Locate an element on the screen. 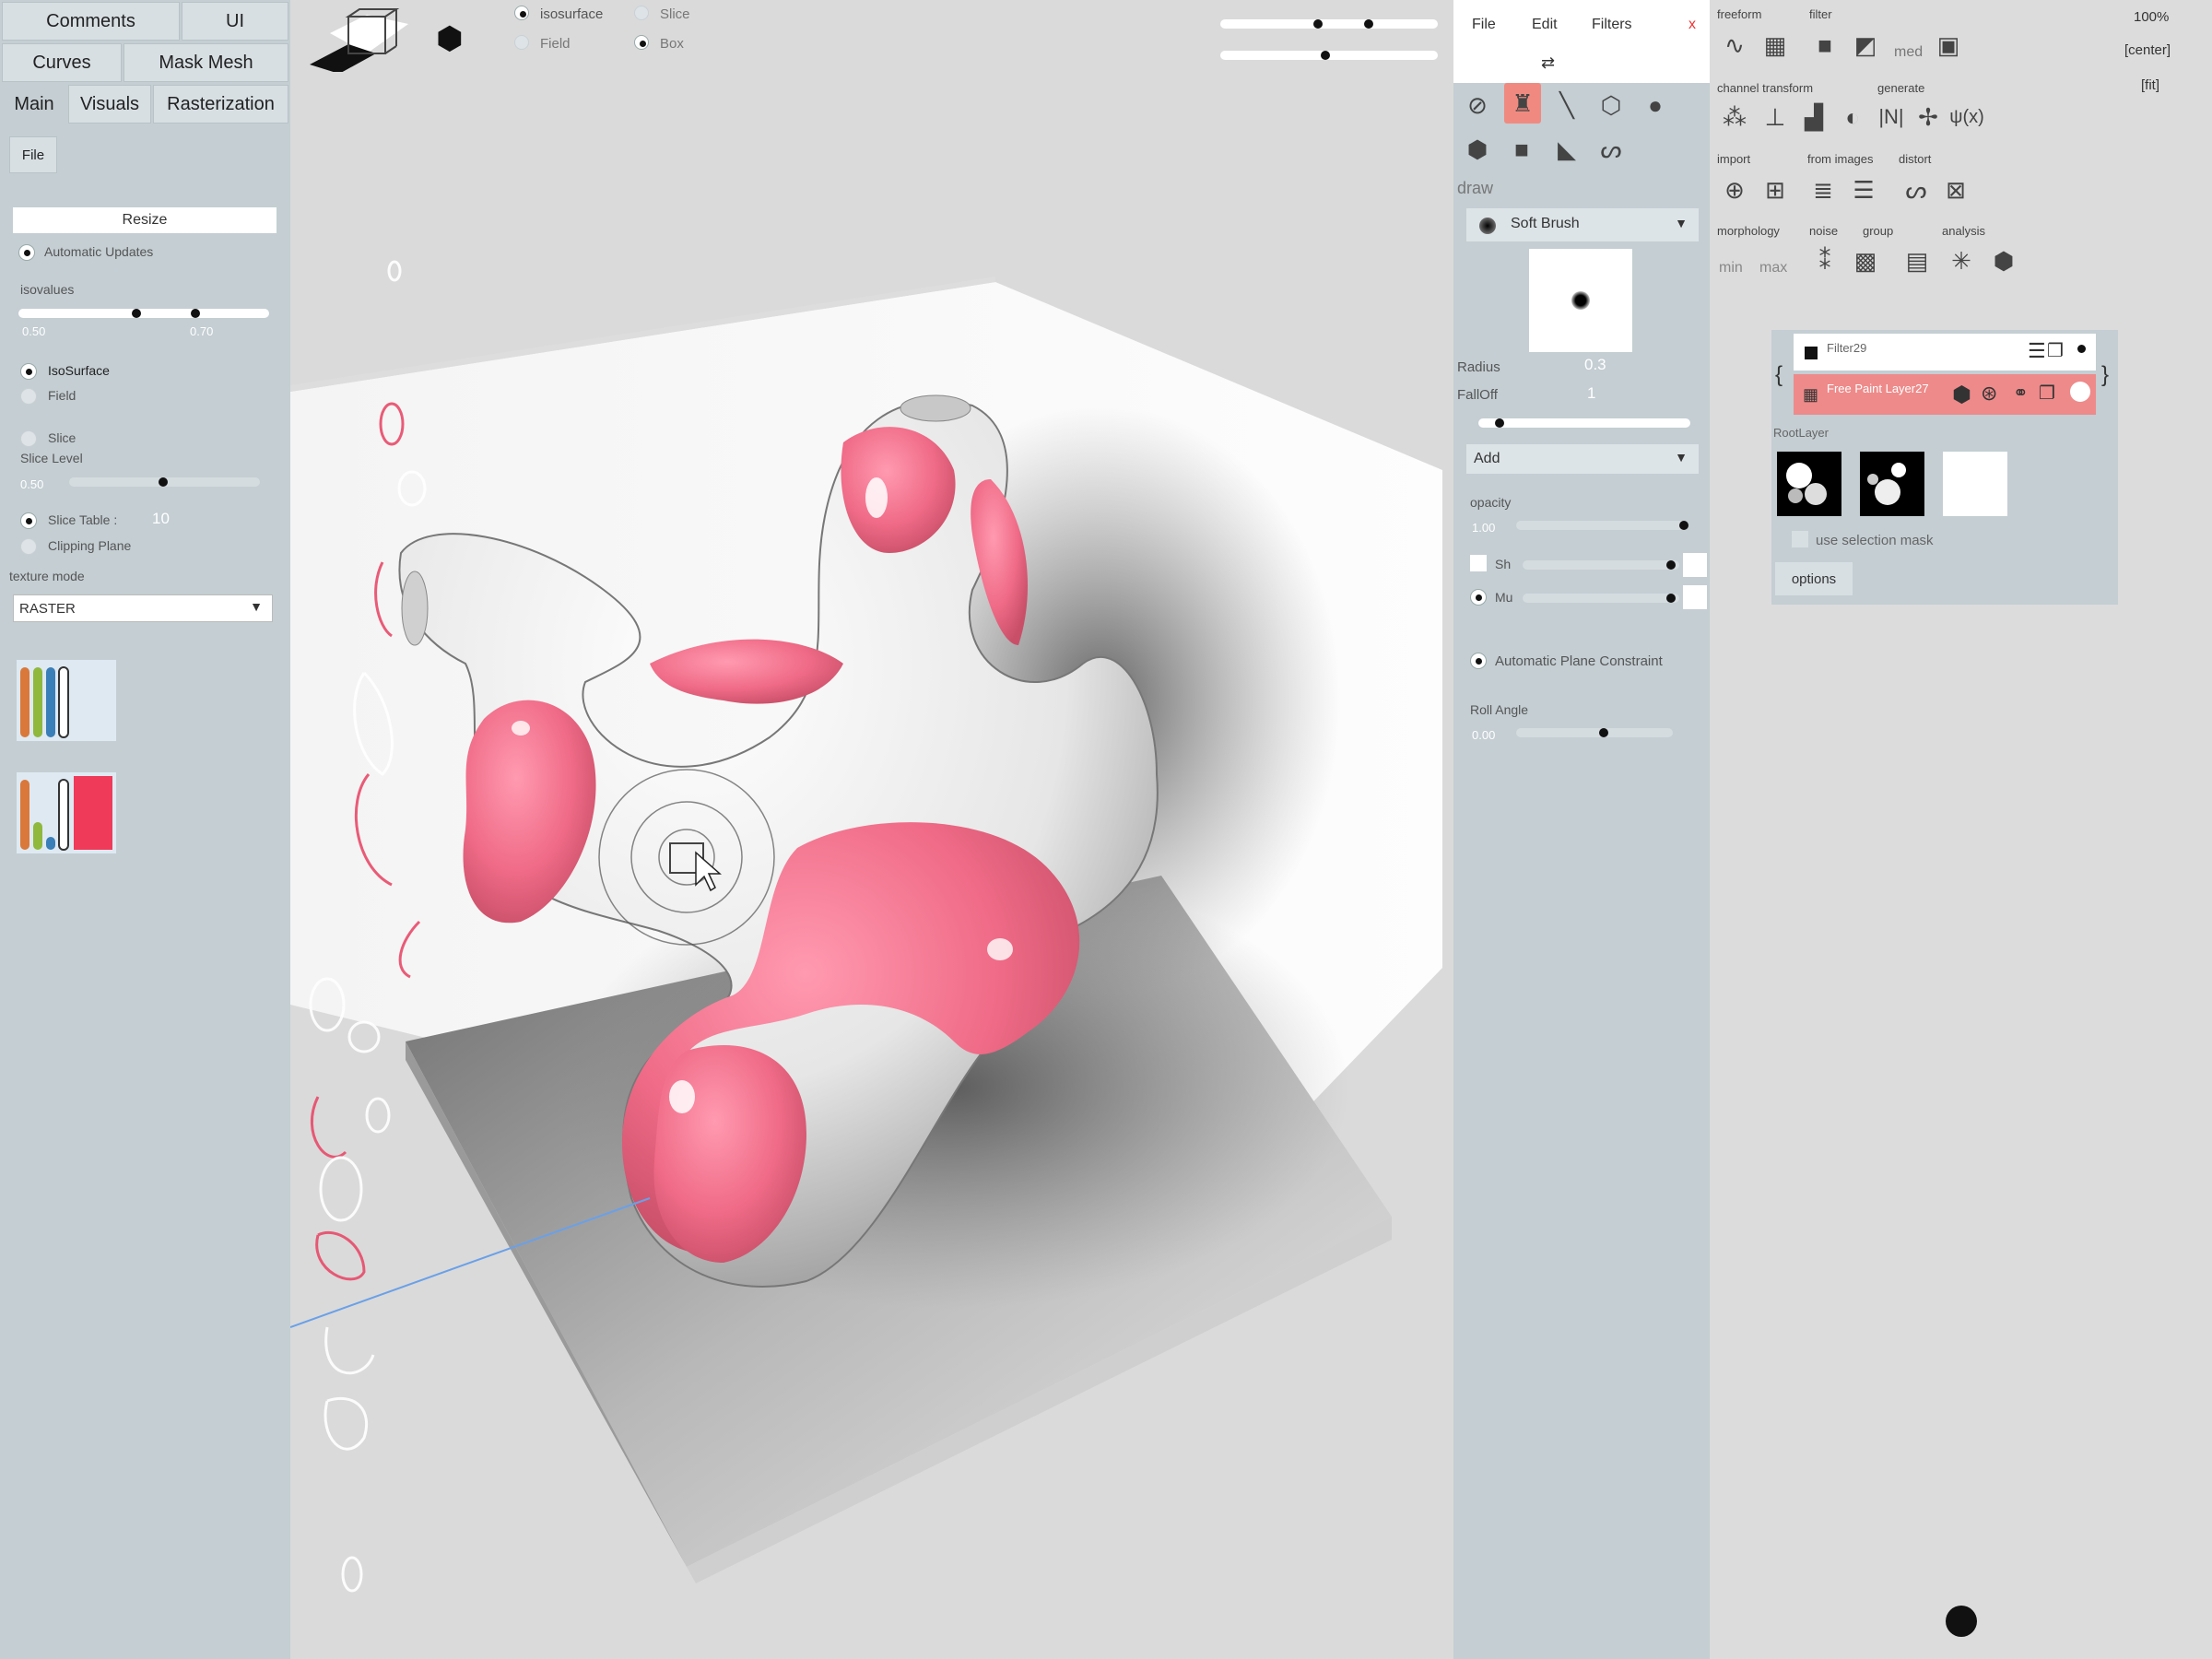 The height and width of the screenshot is (1659, 2212). list-icon: ☰ is located at coordinates (2037, 351).